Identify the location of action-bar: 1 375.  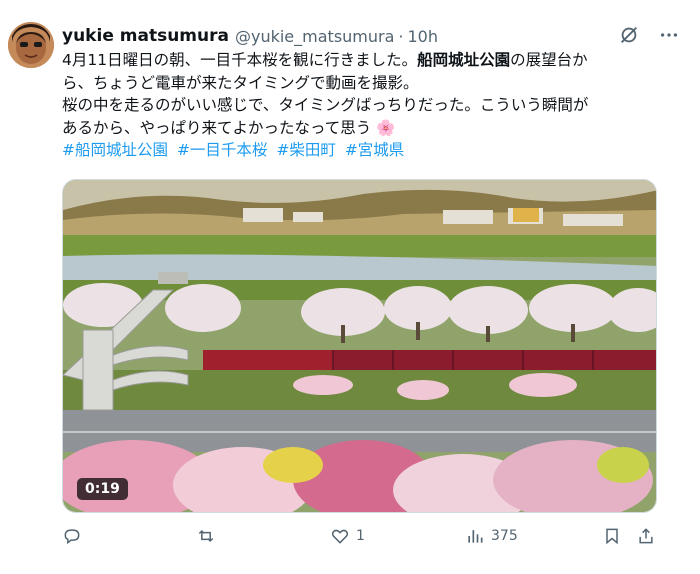
(360, 540).